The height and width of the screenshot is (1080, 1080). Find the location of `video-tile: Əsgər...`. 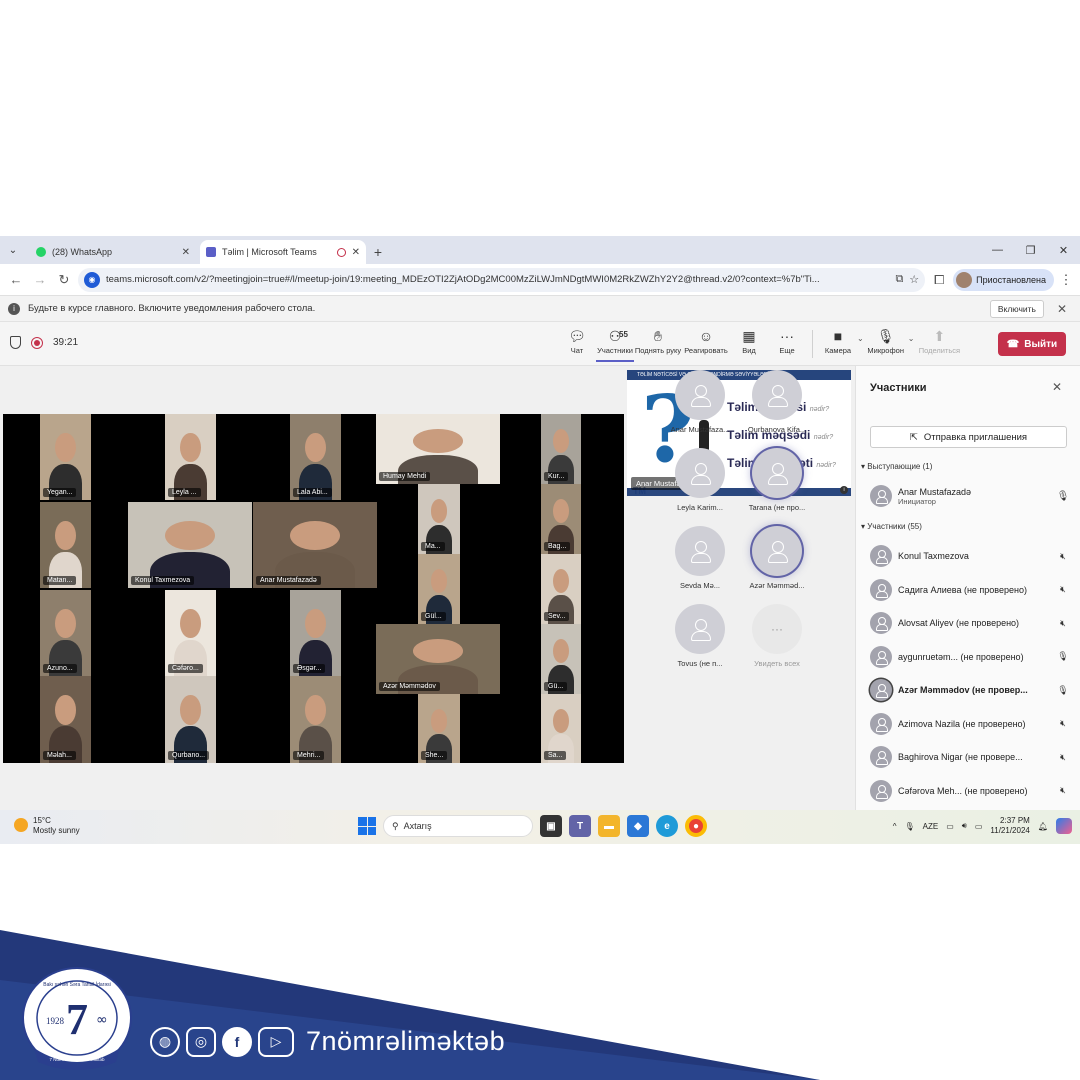

video-tile: Əsgər... is located at coordinates (315, 633).